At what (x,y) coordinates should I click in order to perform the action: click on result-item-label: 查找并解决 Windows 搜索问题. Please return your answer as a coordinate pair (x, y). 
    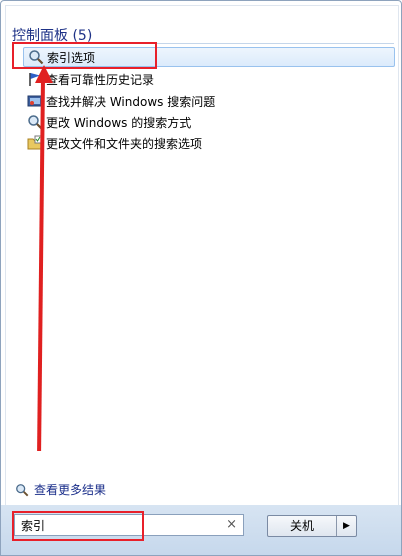
    Looking at the image, I should click on (131, 101).